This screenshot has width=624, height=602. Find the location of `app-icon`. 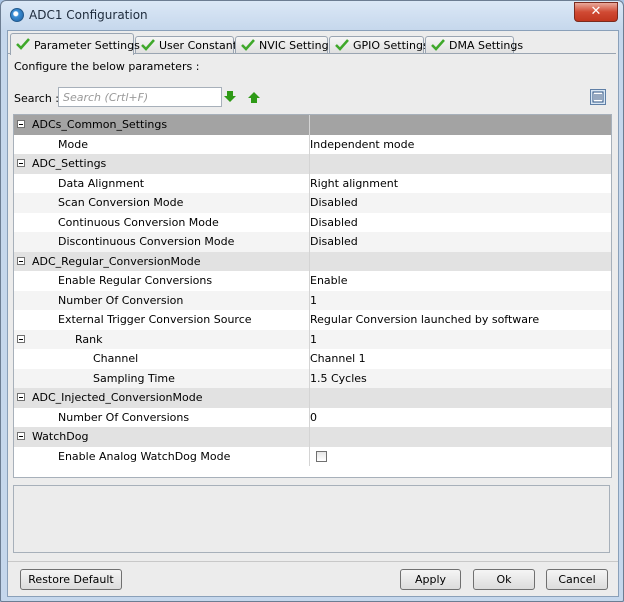

app-icon is located at coordinates (17, 15).